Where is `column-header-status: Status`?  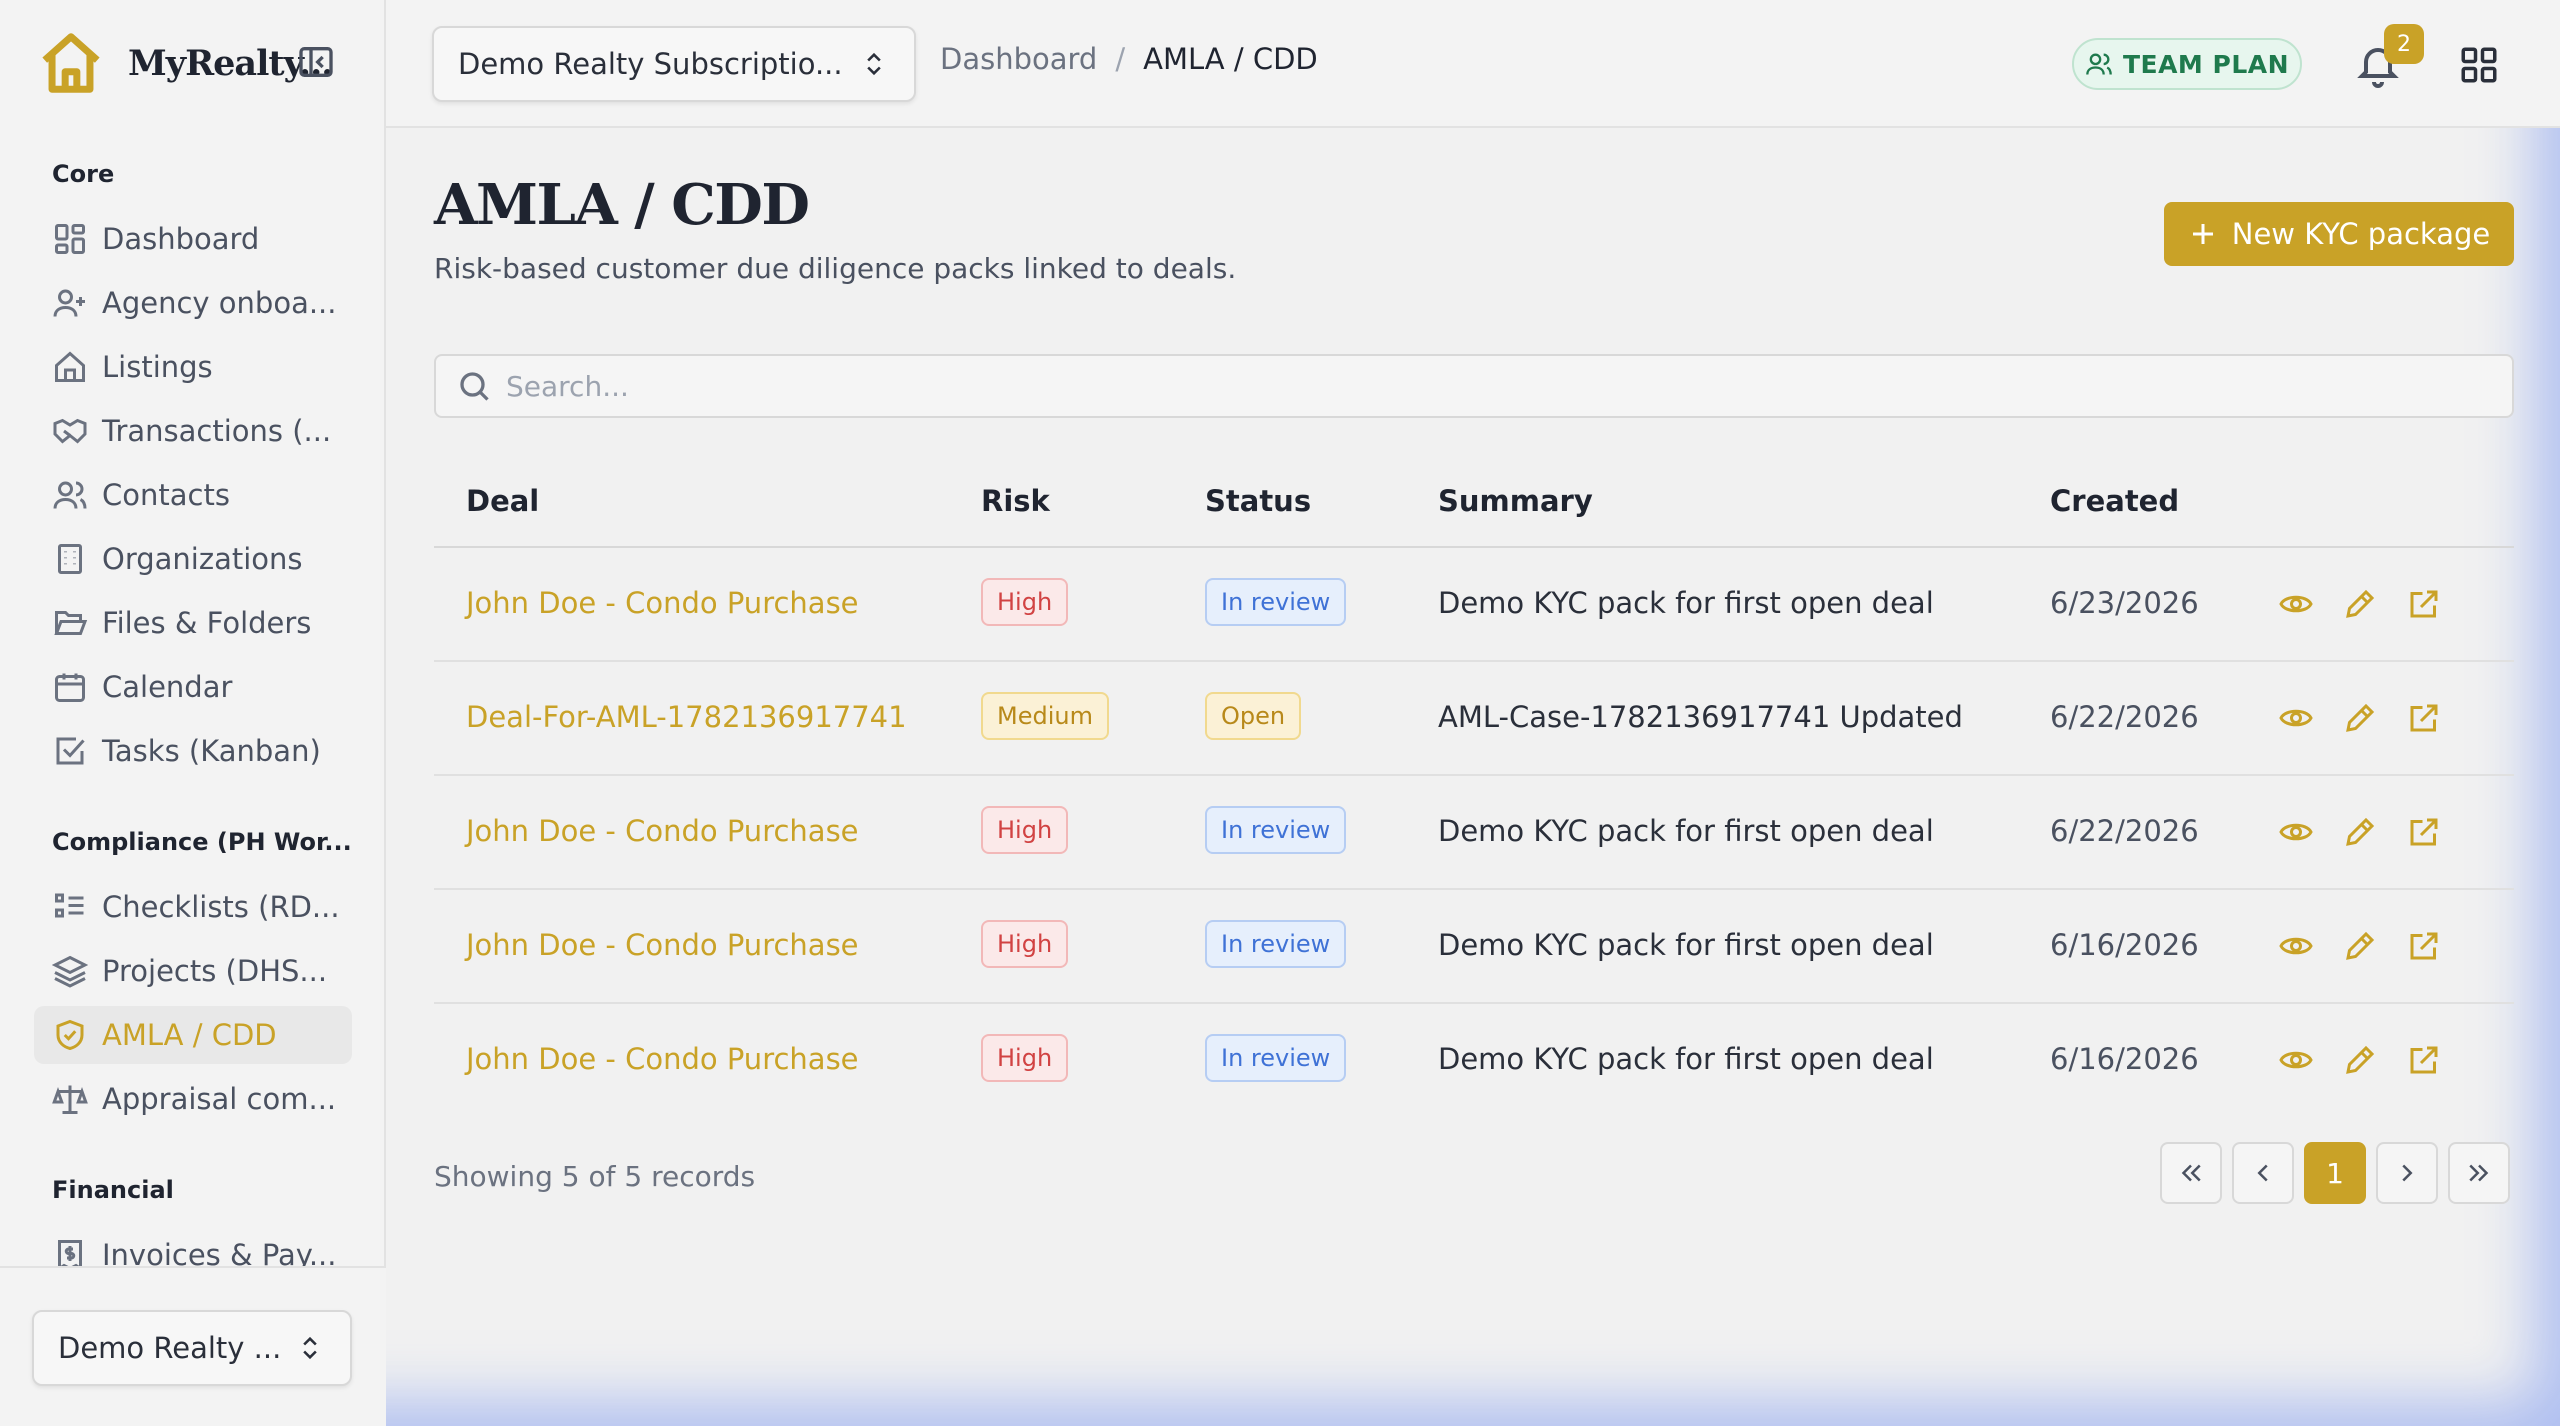 column-header-status: Status is located at coordinates (1258, 501).